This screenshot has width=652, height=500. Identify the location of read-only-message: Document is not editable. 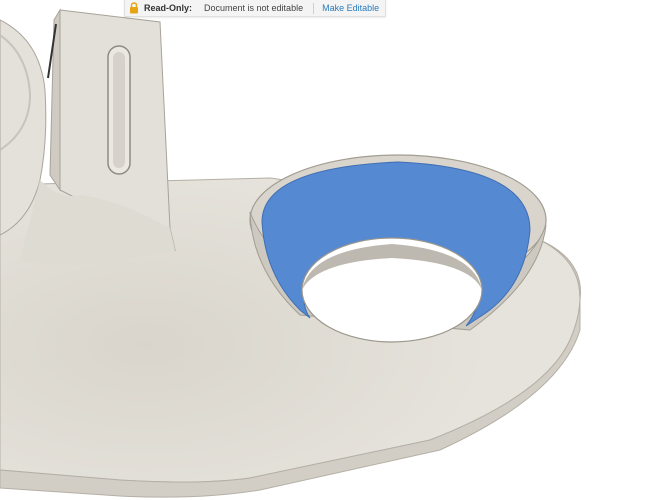
(254, 8).